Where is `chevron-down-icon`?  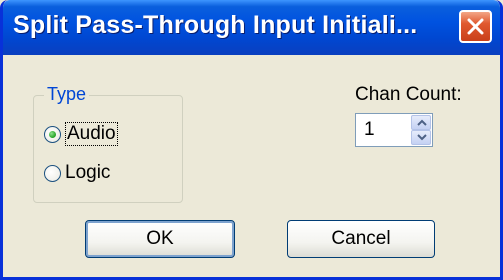 chevron-down-icon is located at coordinates (422, 137).